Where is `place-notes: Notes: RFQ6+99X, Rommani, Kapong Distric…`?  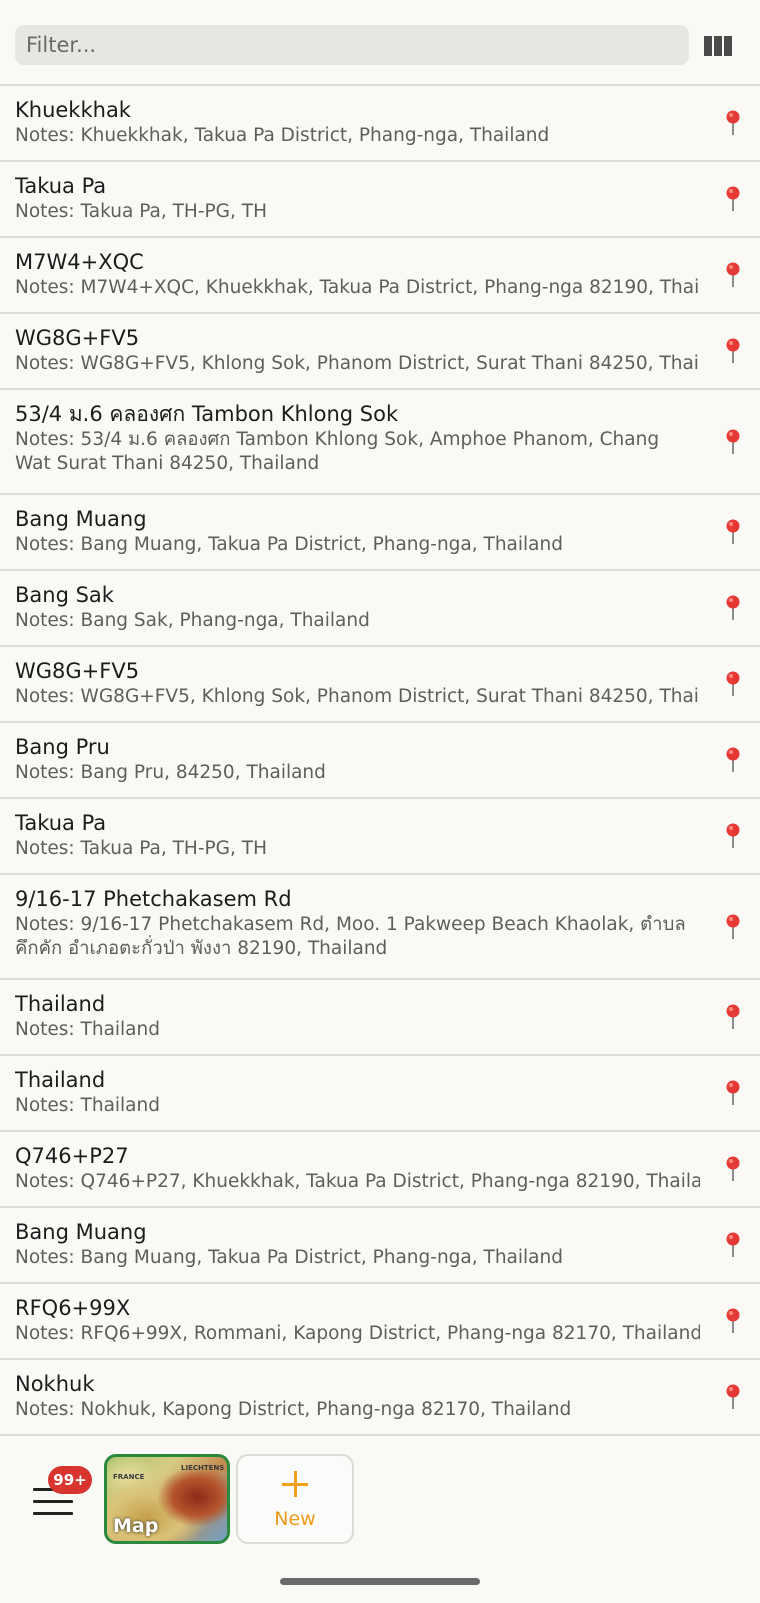 place-notes: Notes: RFQ6+99X, Rommani, Kapong Distric… is located at coordinates (357, 1333).